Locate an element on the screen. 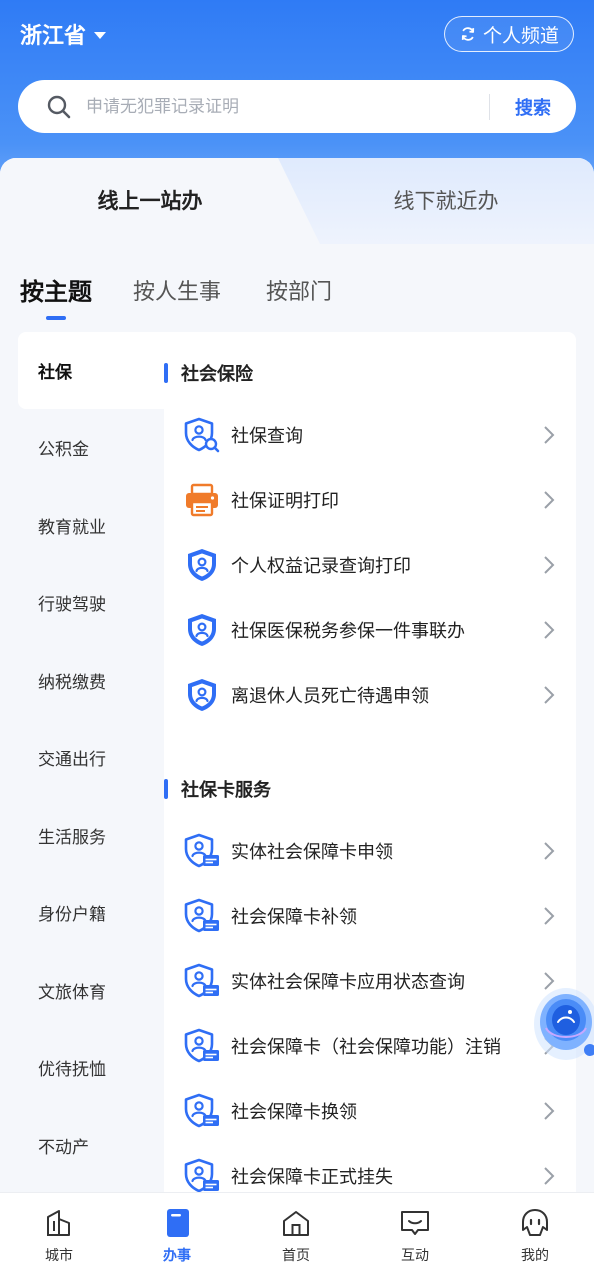  shield-search-icon is located at coordinates (202, 434).